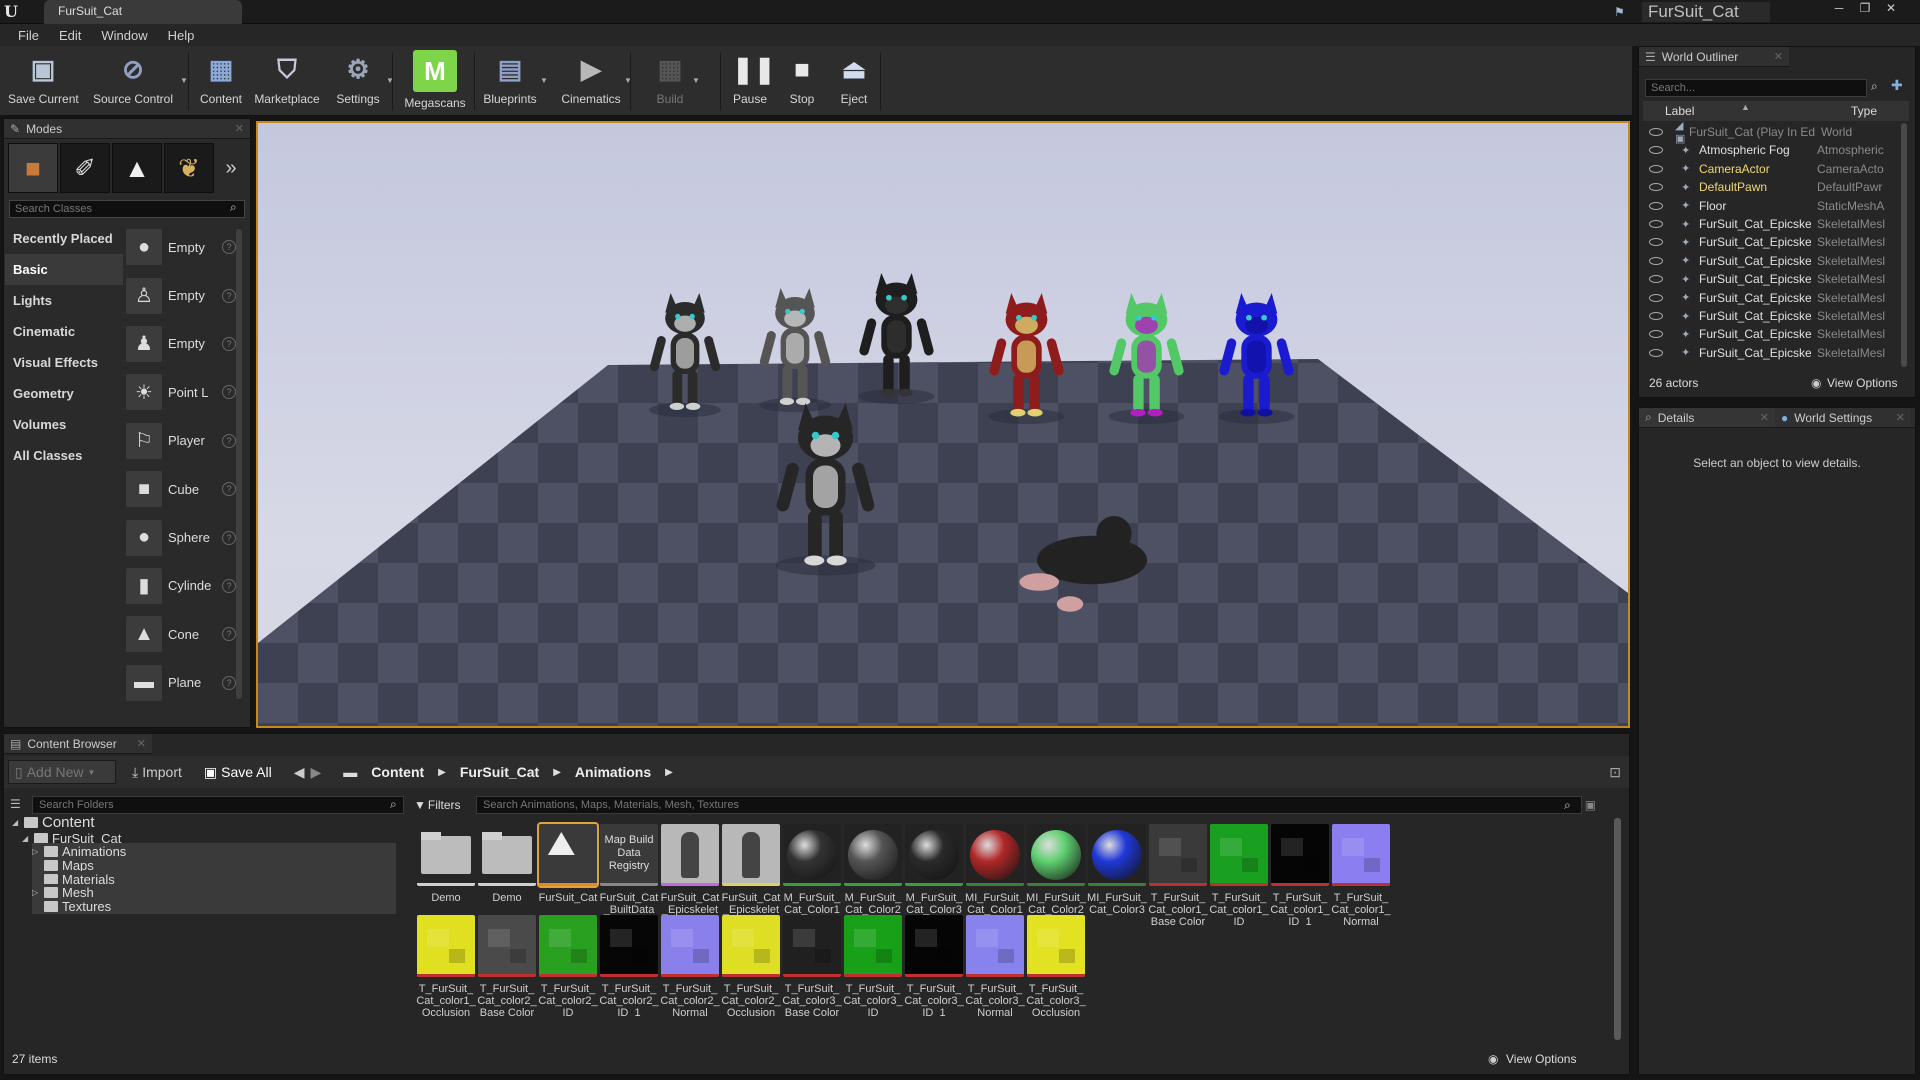 The height and width of the screenshot is (1080, 1920). What do you see at coordinates (1617, 929) in the screenshot?
I see `asset-scrollbar` at bounding box center [1617, 929].